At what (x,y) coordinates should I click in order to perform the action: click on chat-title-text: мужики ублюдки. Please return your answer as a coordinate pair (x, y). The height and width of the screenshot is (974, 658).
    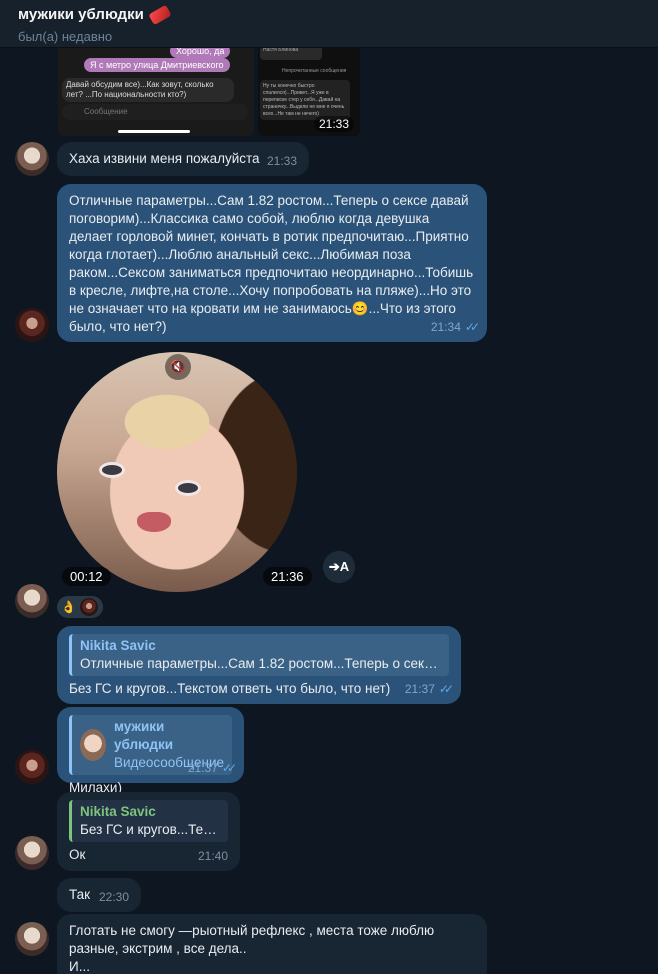
    Looking at the image, I should click on (81, 14).